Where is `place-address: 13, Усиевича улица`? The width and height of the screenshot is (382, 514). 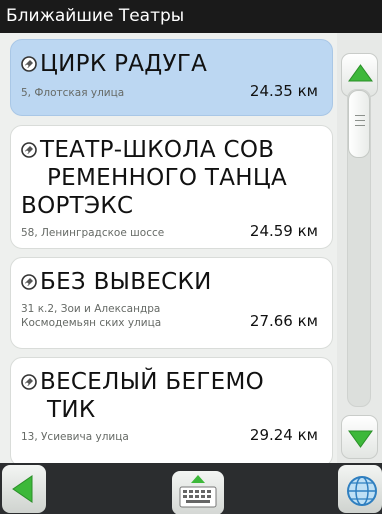
place-address: 13, Усиевича улица is located at coordinates (75, 437).